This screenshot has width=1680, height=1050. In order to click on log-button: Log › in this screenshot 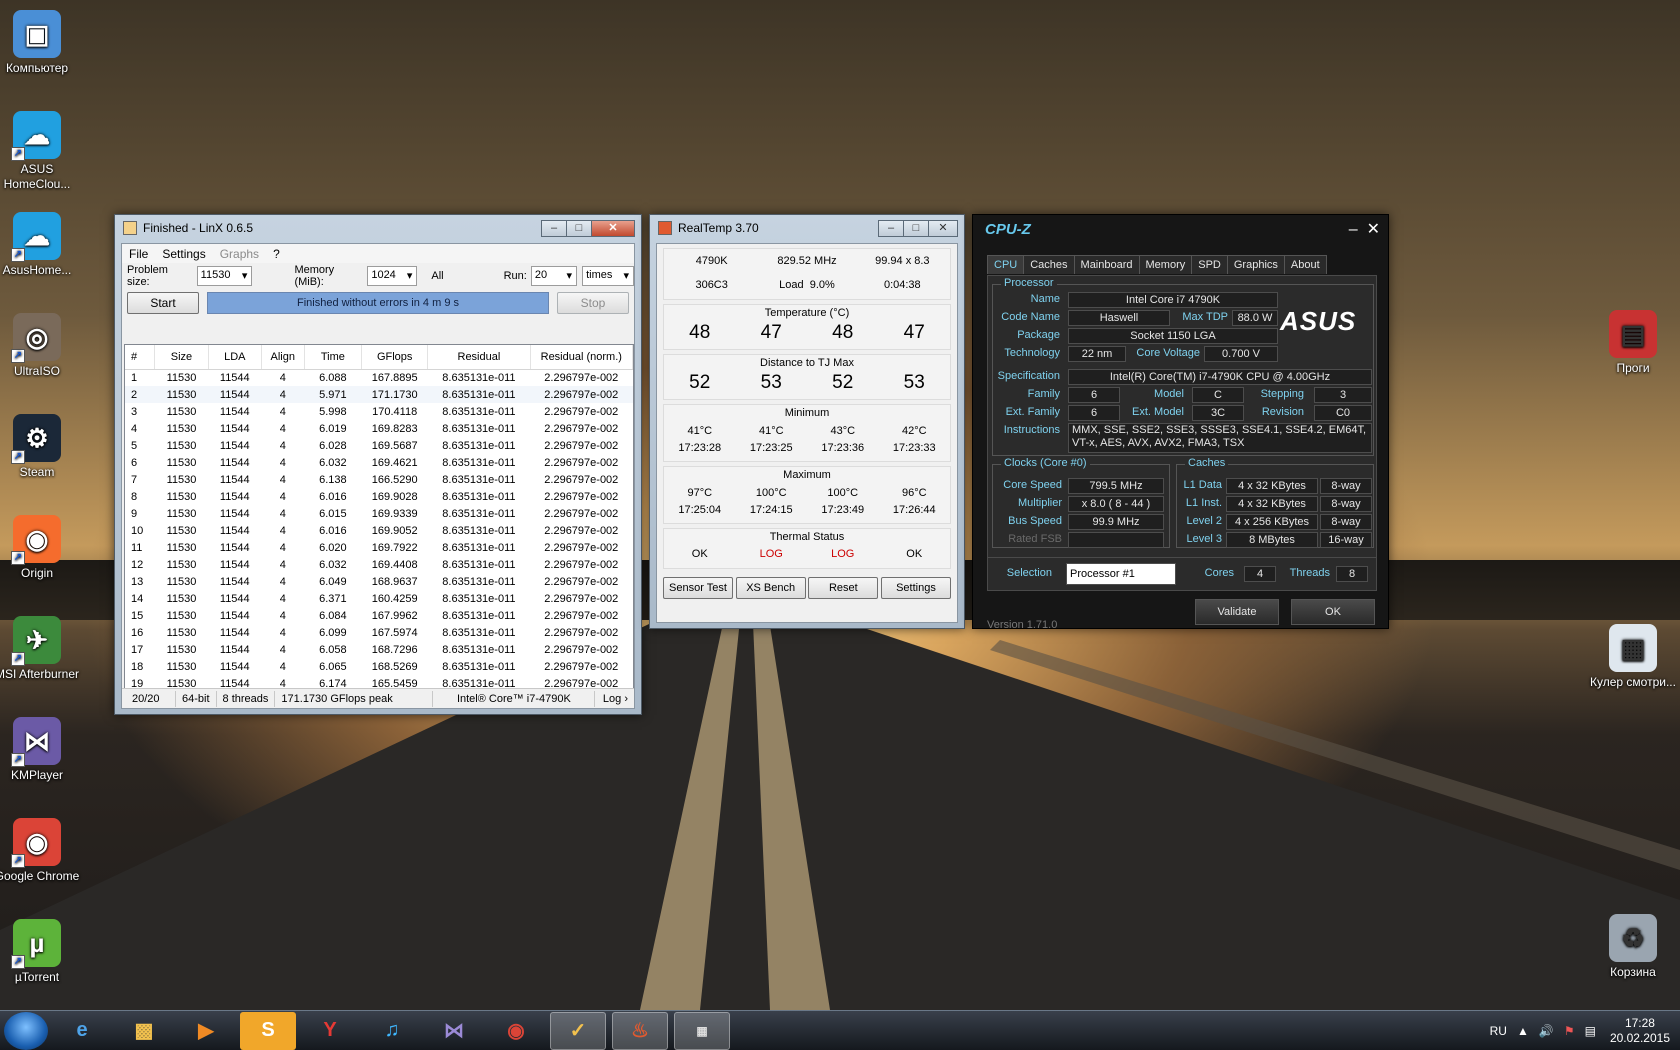, I will do `click(615, 699)`.